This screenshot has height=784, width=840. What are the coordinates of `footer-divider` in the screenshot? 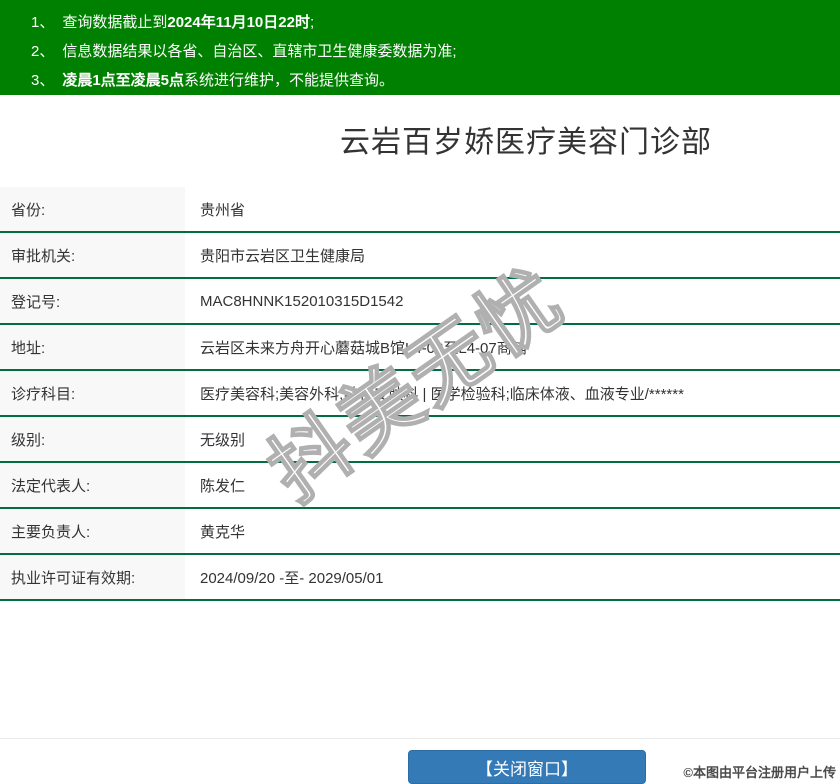 It's located at (420, 738).